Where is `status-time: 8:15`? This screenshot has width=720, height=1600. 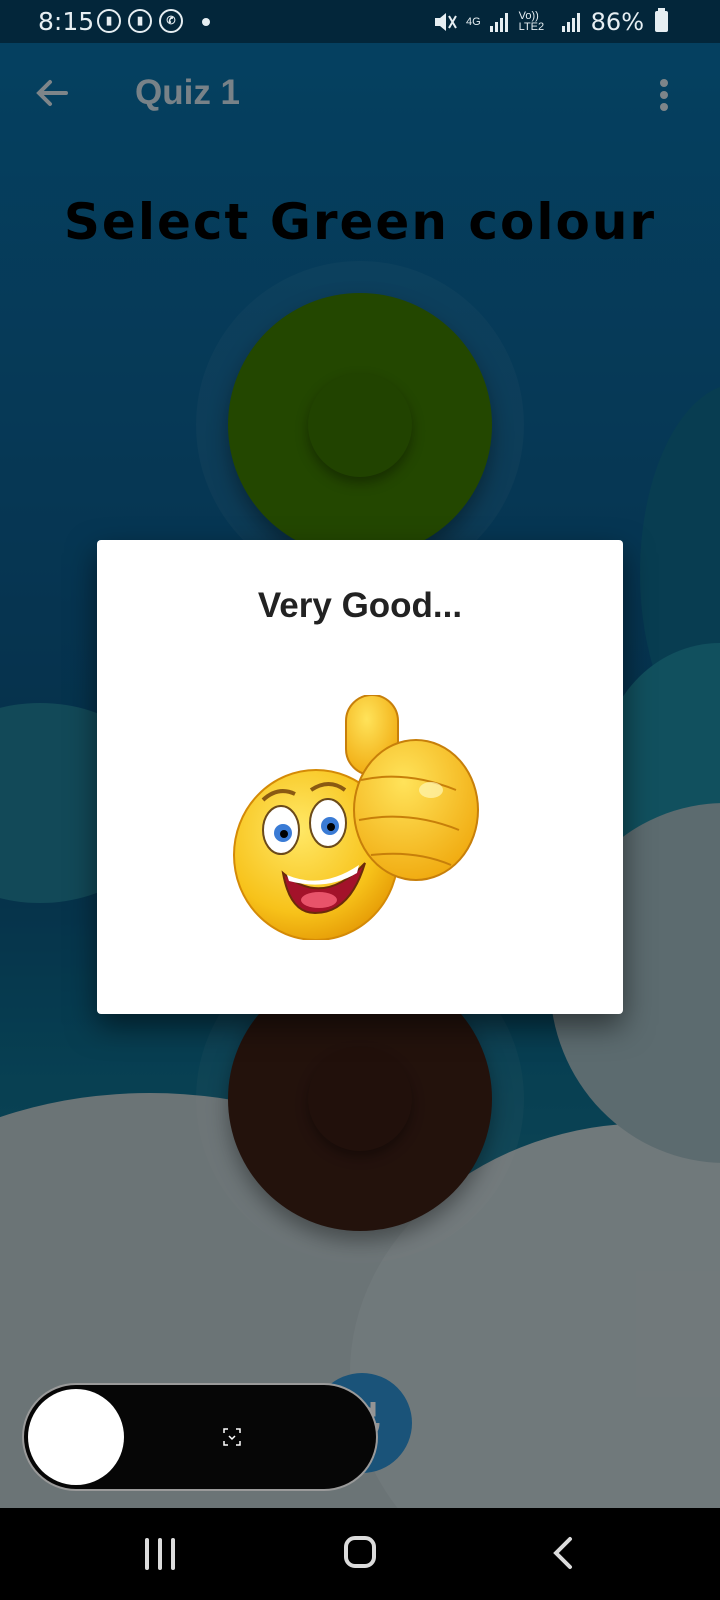
status-time: 8:15 is located at coordinates (66, 21).